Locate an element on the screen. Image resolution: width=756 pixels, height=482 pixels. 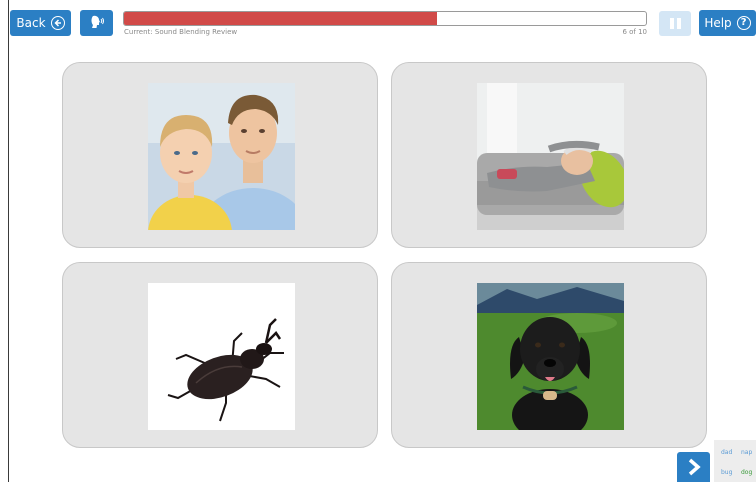
pause-icon is located at coordinates (671, 23).